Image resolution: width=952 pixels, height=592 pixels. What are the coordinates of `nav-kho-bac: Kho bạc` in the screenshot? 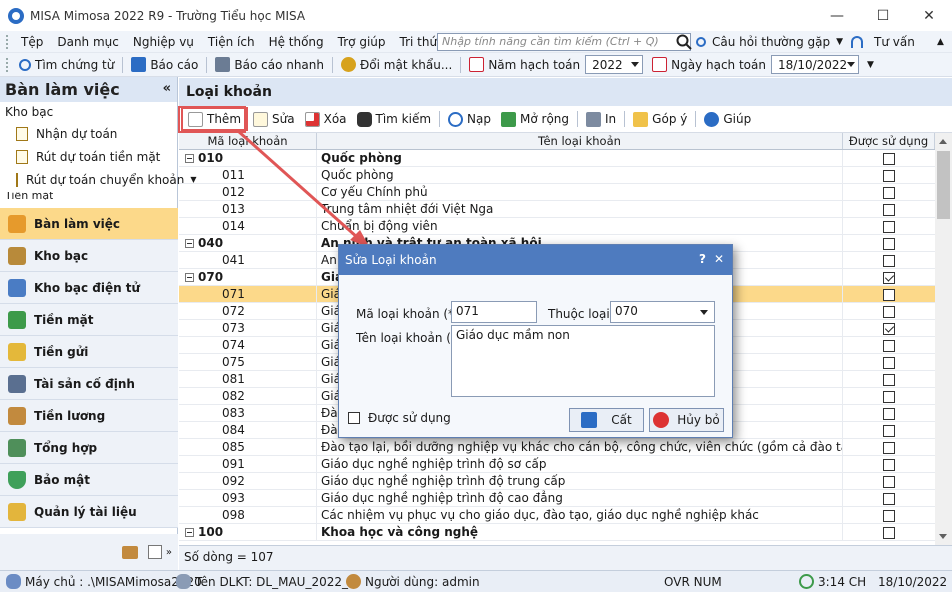 It's located at (89, 256).